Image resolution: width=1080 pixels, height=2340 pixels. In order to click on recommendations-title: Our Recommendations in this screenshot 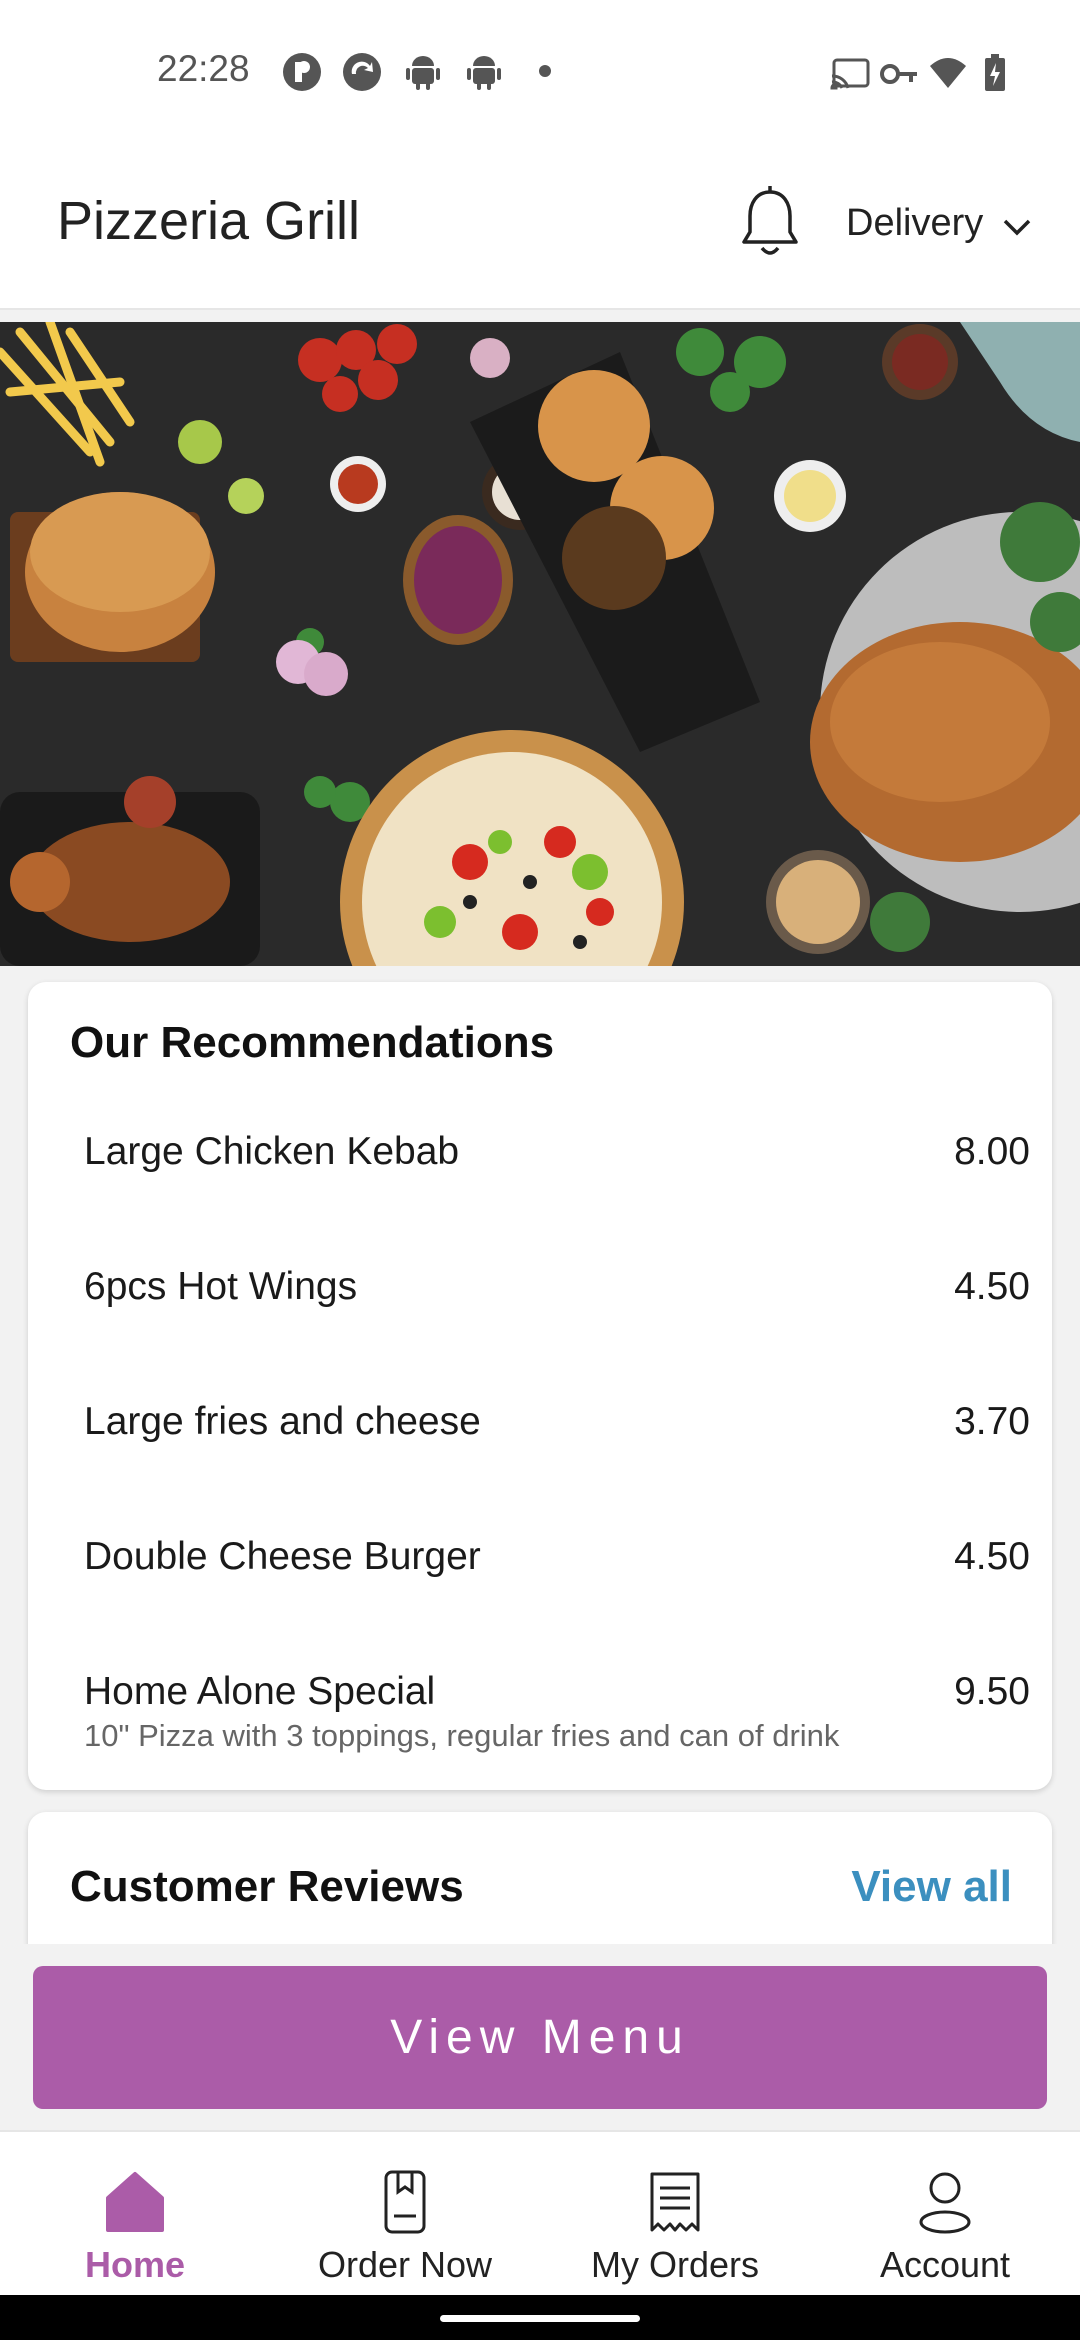, I will do `click(312, 1042)`.